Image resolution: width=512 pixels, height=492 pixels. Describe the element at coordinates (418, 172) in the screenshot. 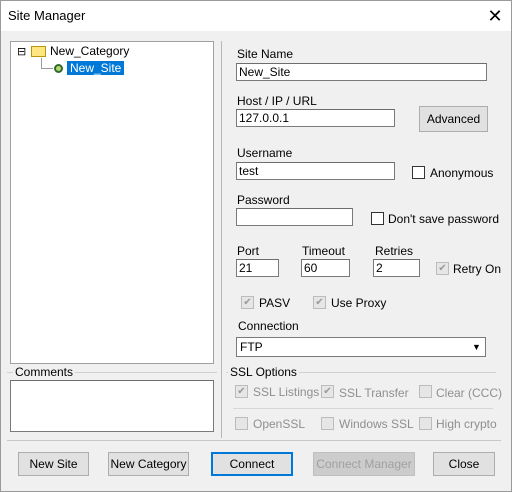

I see `anonymous-checkbox` at that location.